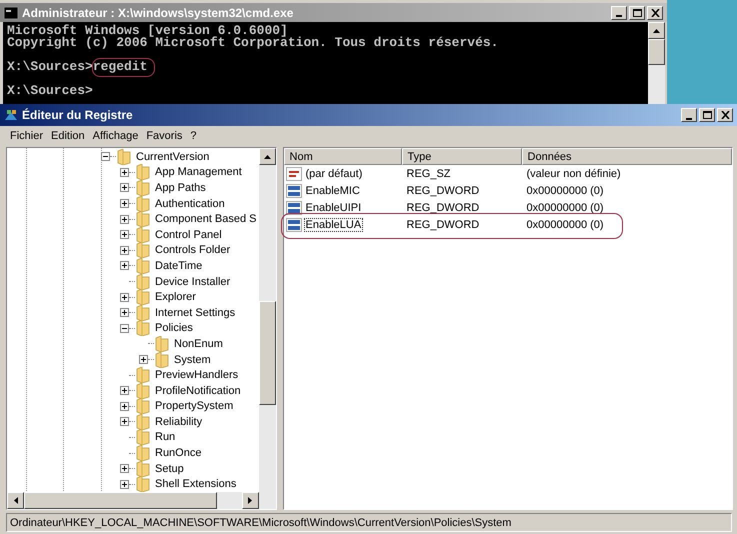 The height and width of the screenshot is (534, 737). I want to click on tree-item: Run, so click(165, 437).